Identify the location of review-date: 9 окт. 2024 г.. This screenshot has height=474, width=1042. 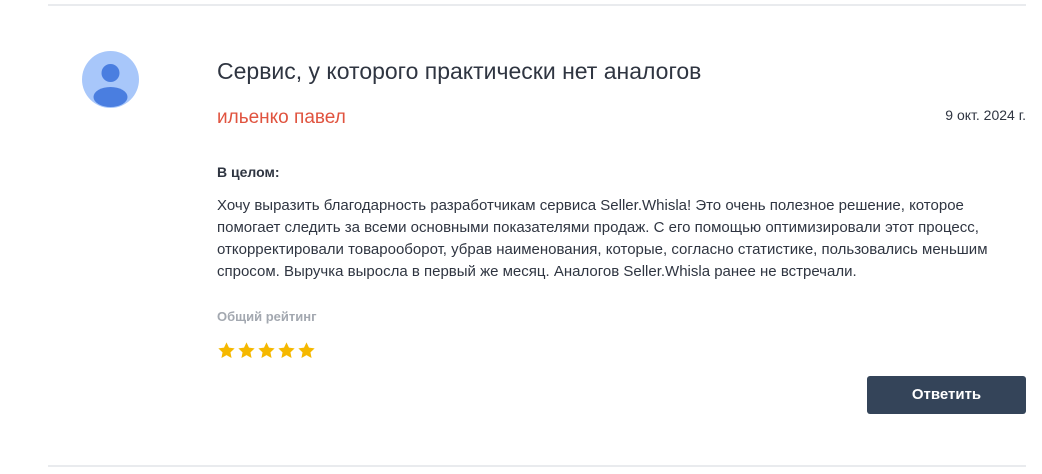
(985, 115).